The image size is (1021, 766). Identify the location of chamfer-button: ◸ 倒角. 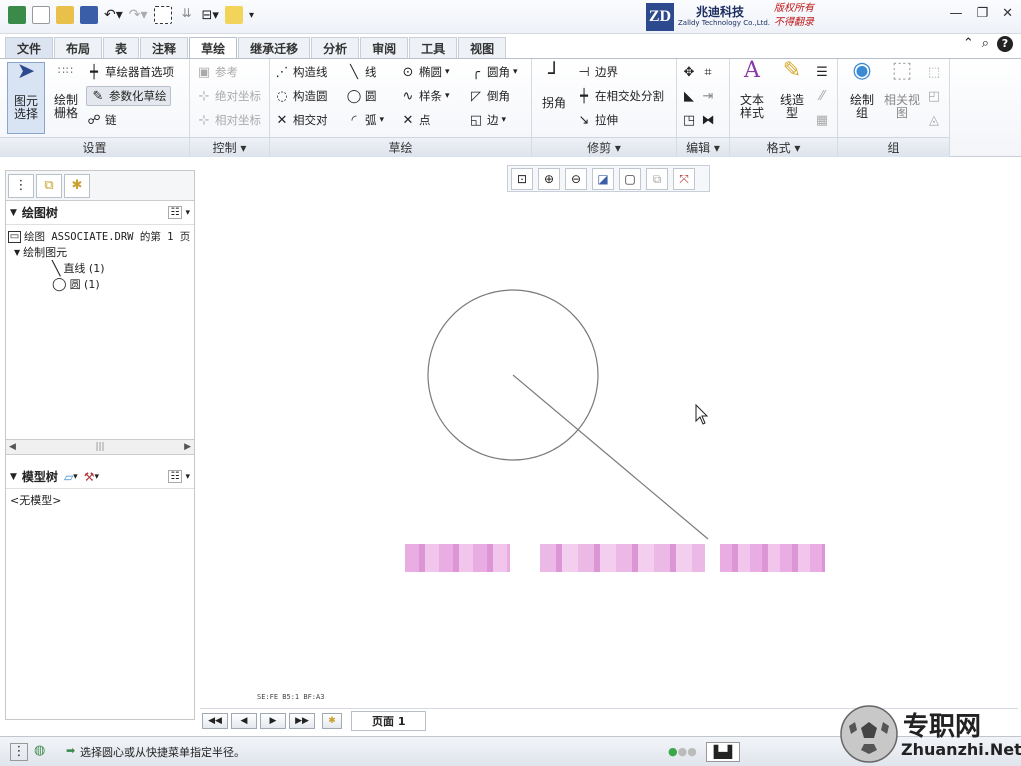
(489, 96).